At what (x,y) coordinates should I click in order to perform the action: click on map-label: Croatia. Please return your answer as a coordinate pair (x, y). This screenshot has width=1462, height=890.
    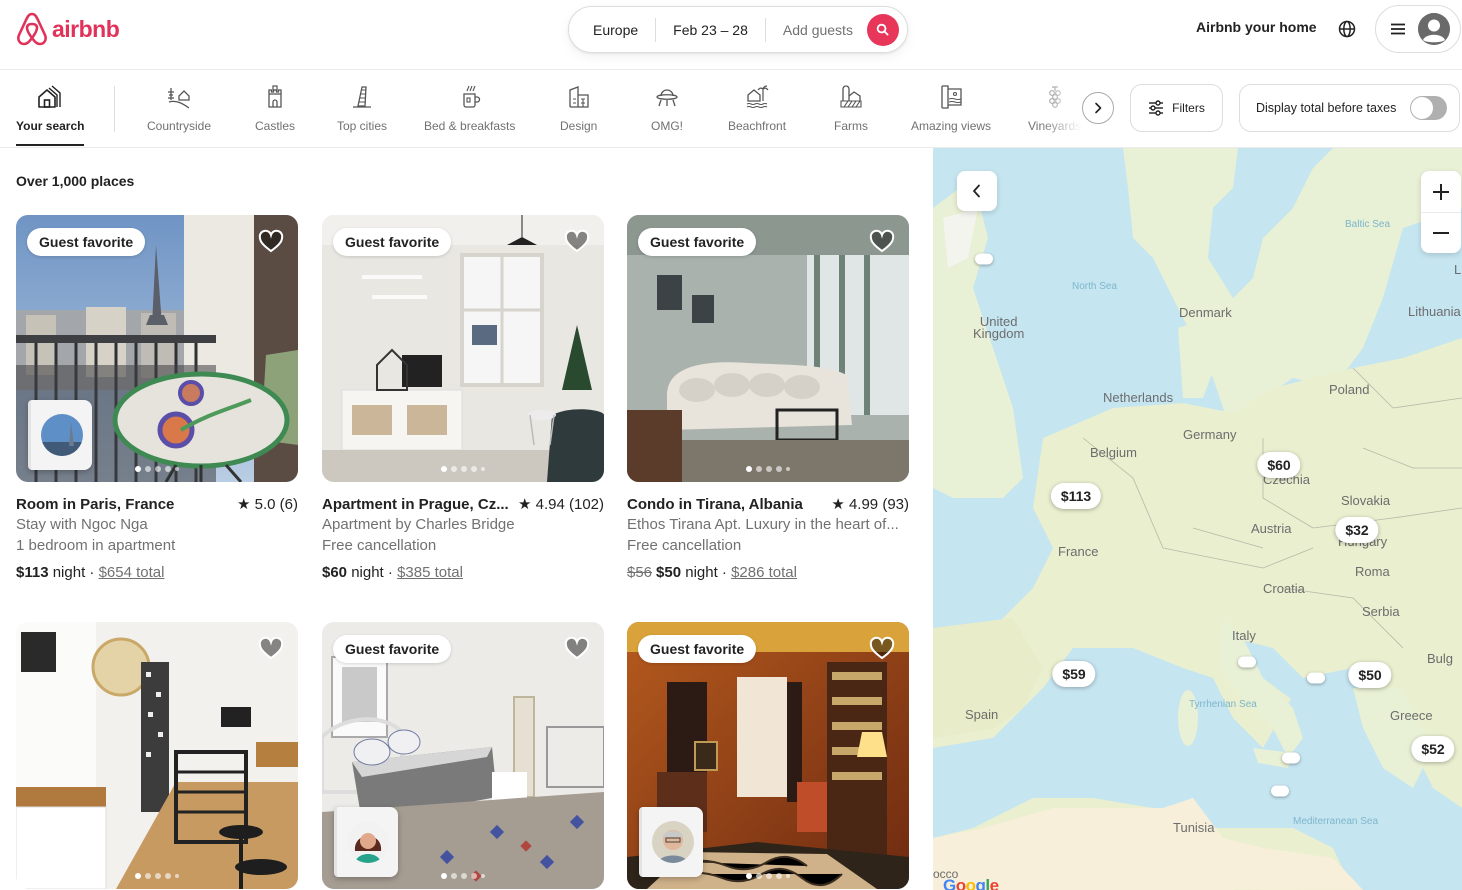
    Looking at the image, I should click on (1284, 588).